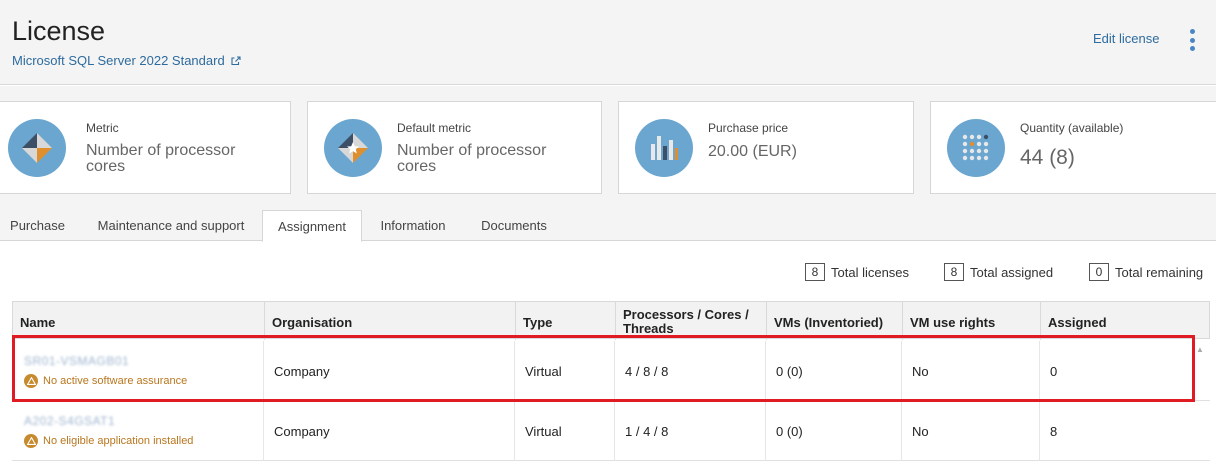 This screenshot has width=1216, height=464. I want to click on purchase-price-value: 20.00 (EUR), so click(752, 151).